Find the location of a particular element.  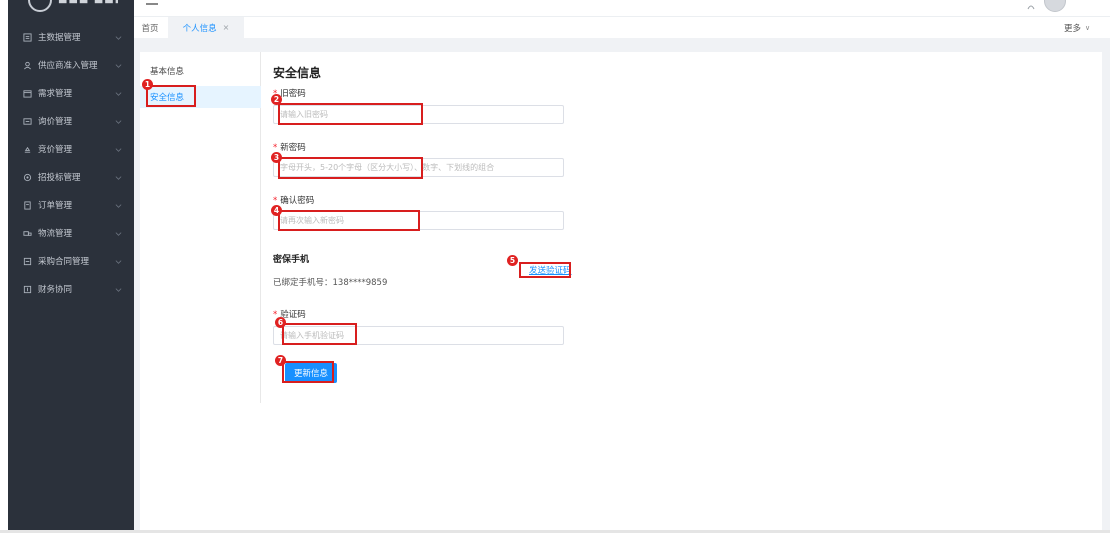

sidebar-item-demand: 需求管理 is located at coordinates (71, 93).